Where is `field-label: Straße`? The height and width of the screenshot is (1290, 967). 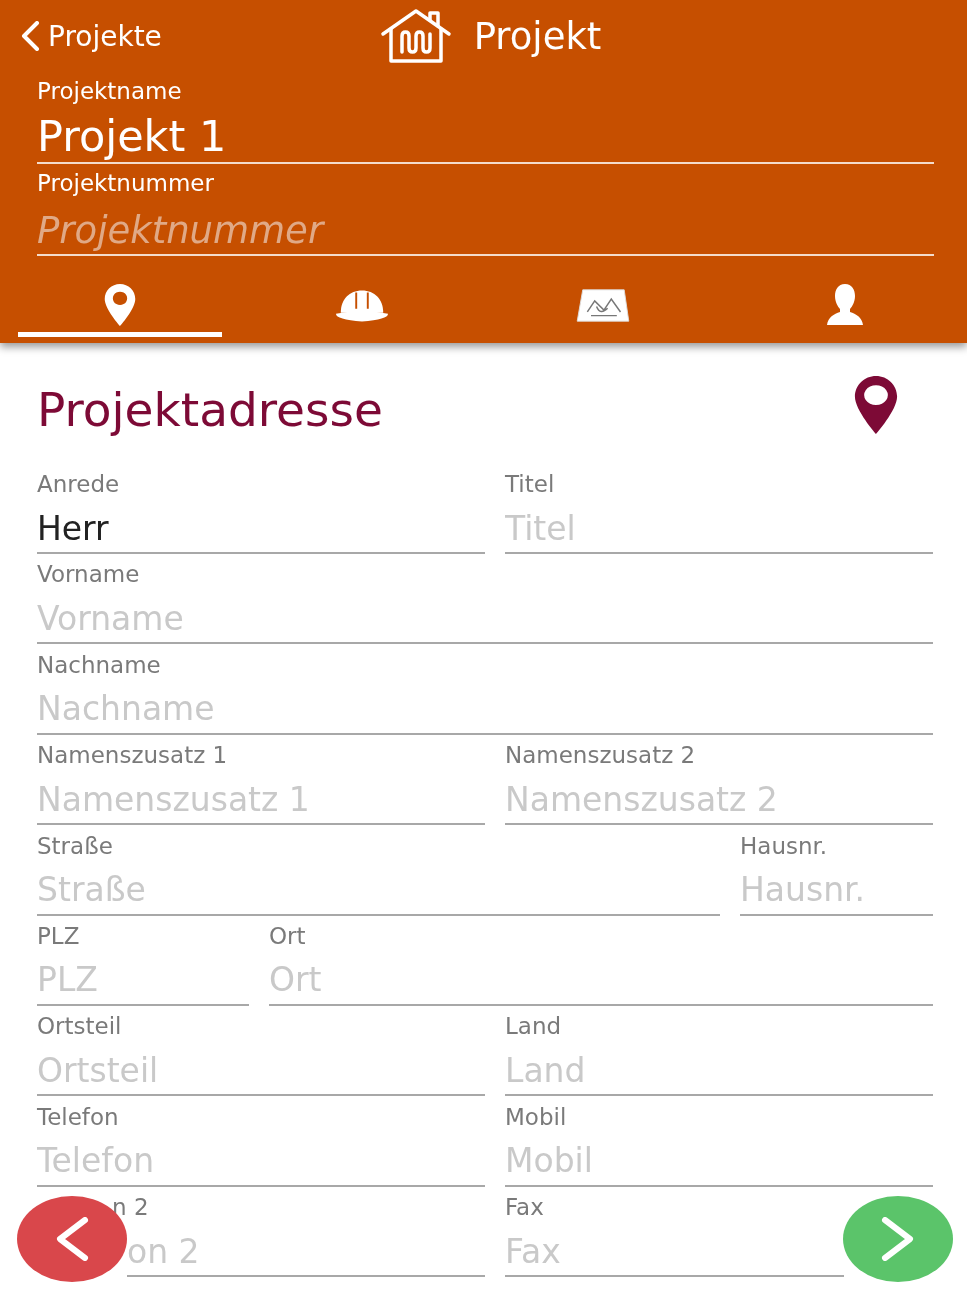
field-label: Straße is located at coordinates (75, 845).